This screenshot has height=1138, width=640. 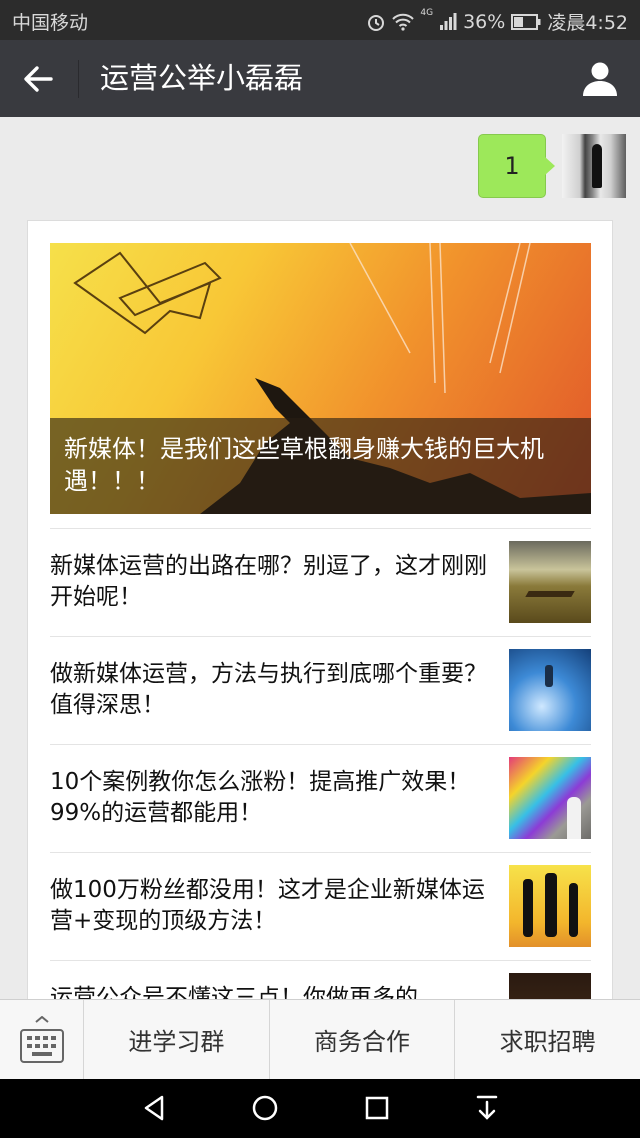 I want to click on article-title: 做新媒体运营，方法与执行到底哪个重要？值得深思！, so click(x=268, y=689).